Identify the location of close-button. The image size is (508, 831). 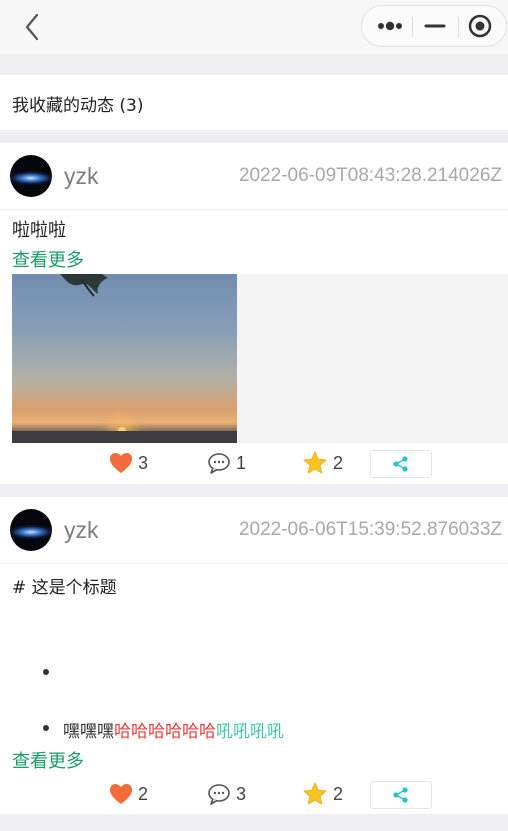
(482, 26).